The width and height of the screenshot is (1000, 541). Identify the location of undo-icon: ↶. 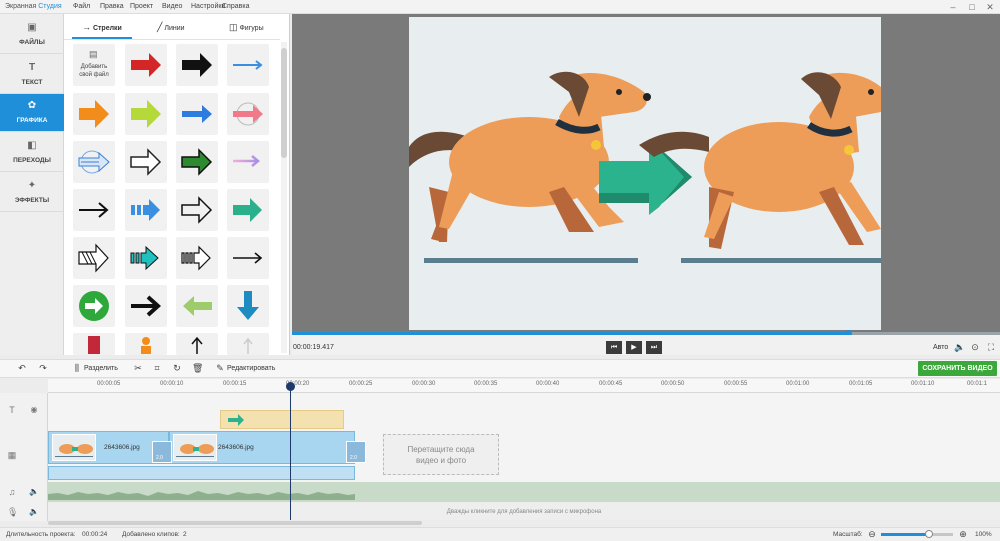
(22, 368).